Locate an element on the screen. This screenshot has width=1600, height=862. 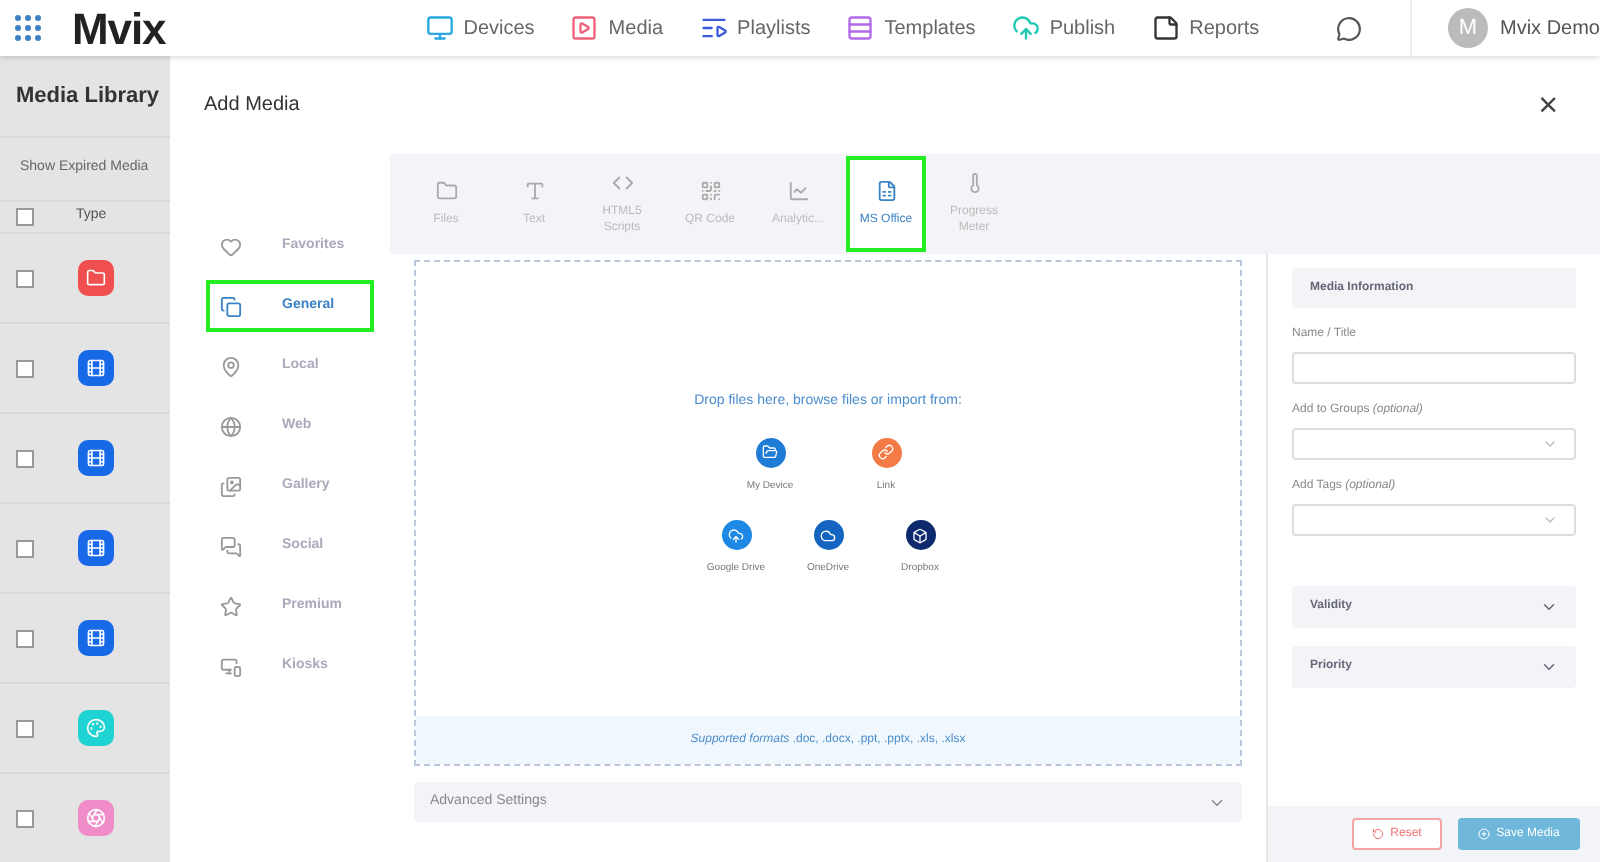
star-icon is located at coordinates (231, 606).